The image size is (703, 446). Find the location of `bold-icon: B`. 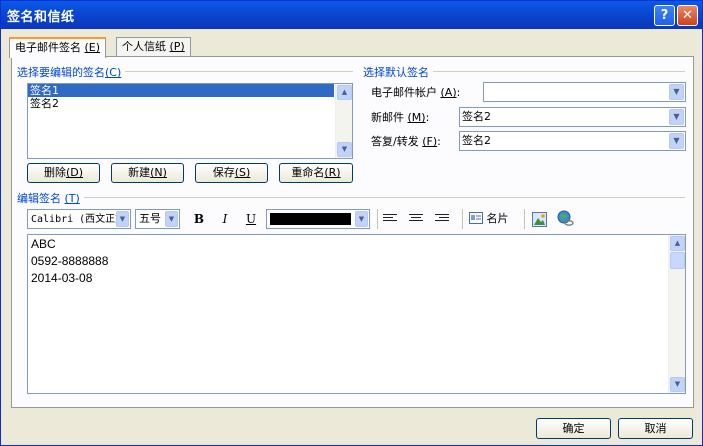

bold-icon: B is located at coordinates (199, 219).